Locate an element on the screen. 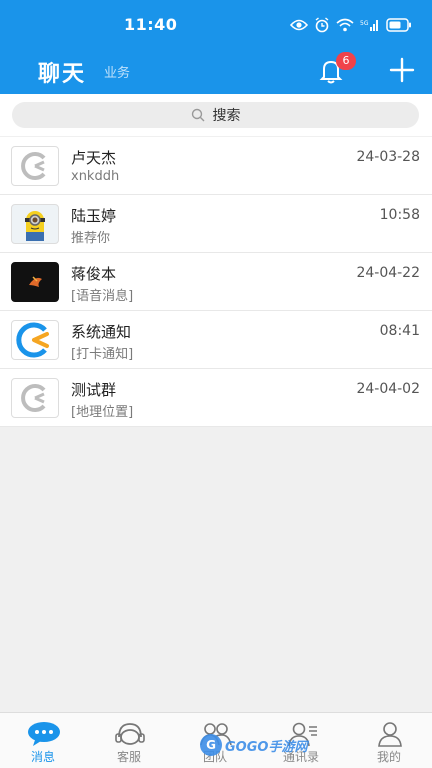 The height and width of the screenshot is (768, 432). chat-time: 10:58 is located at coordinates (399, 215).